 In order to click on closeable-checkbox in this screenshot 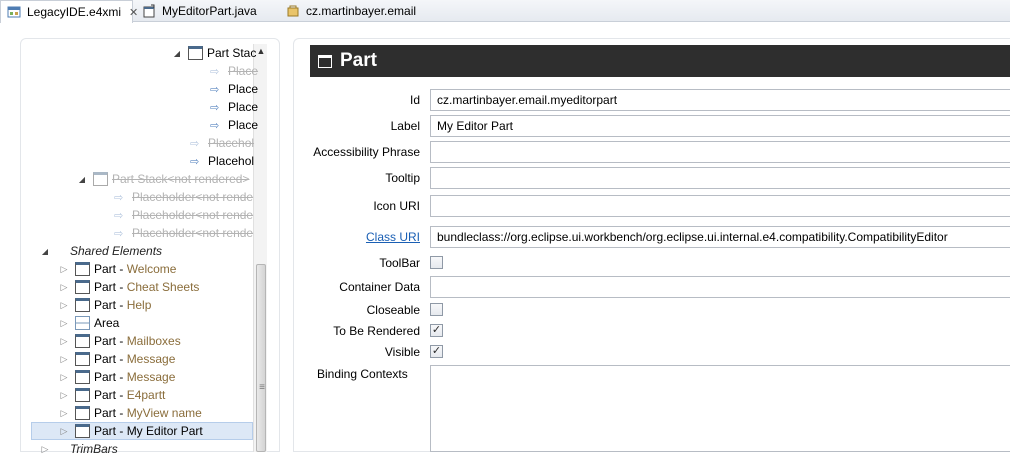, I will do `click(436, 309)`.